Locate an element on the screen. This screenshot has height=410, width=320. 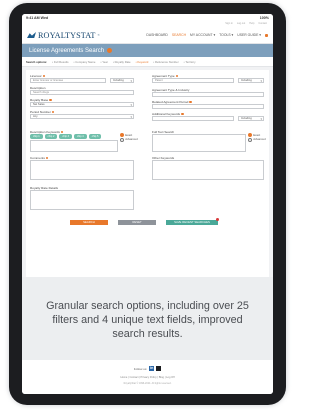
keyword-chip: chip 4 is located at coordinates (80, 136).